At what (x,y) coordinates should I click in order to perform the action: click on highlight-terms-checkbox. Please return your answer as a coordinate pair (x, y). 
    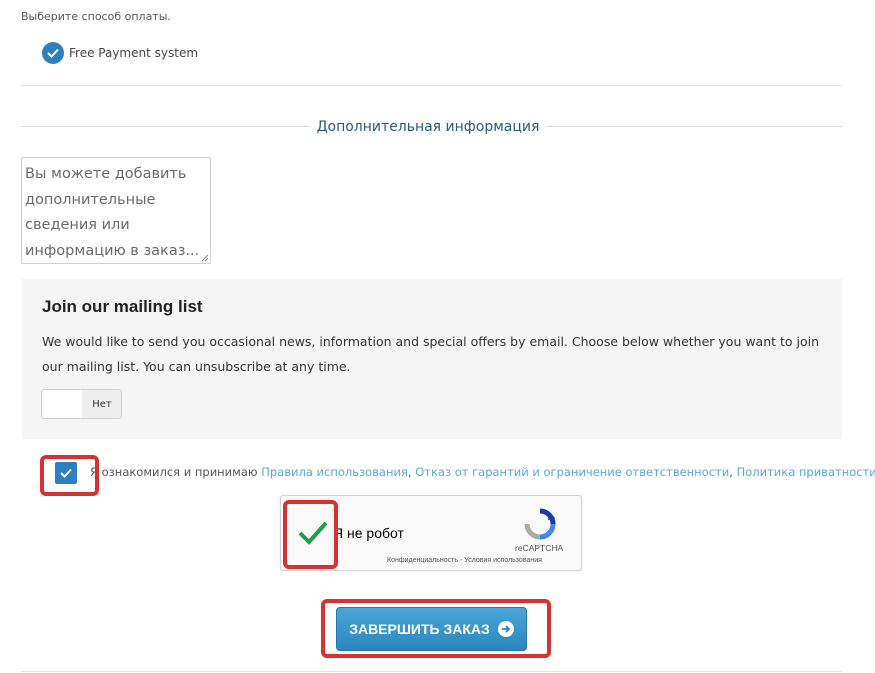
    Looking at the image, I should click on (69, 475).